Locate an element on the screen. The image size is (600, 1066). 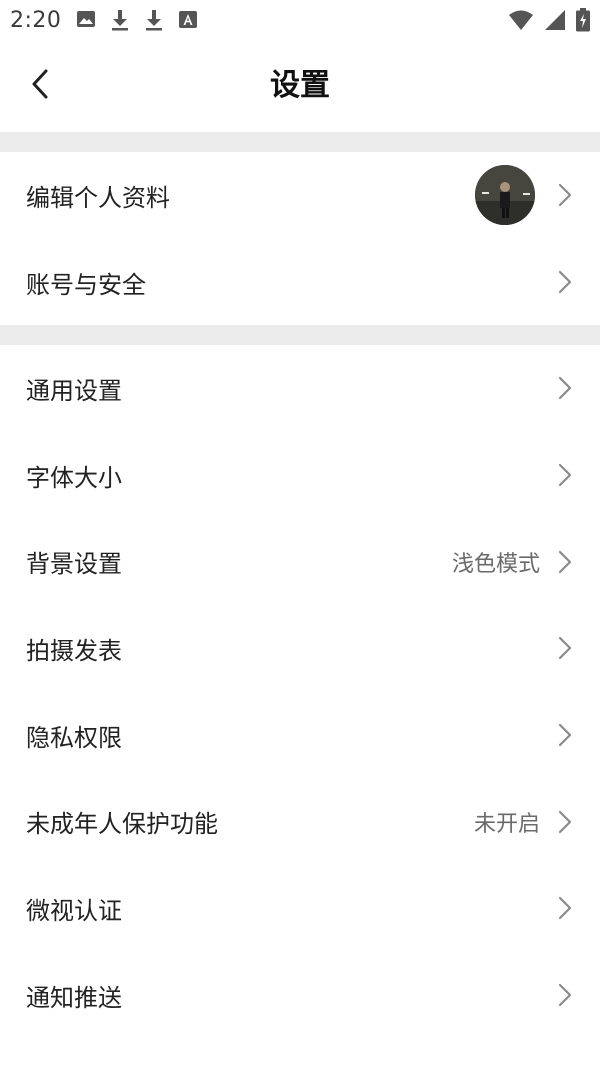
list-item-label: 编辑个人资料 is located at coordinates (98, 197).